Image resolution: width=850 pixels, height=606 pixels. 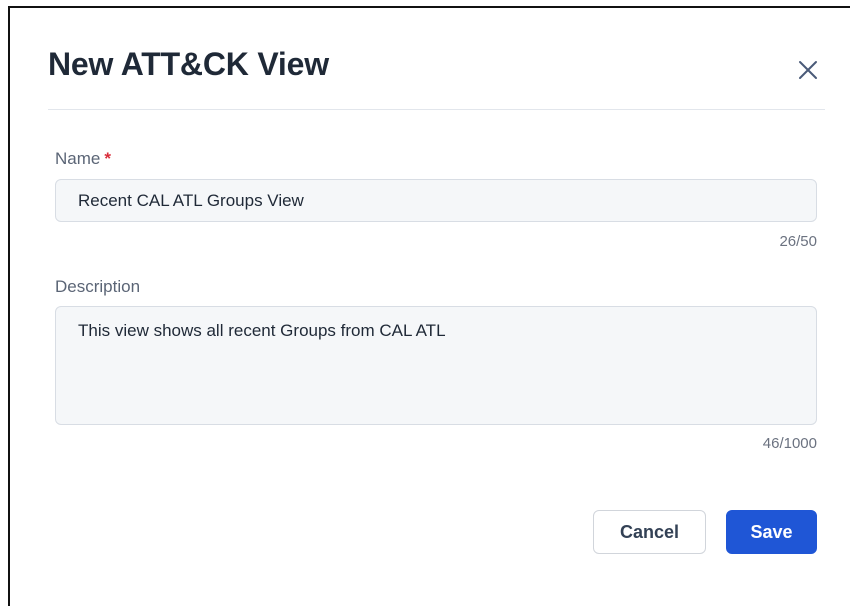 I want to click on close-button, so click(x=808, y=70).